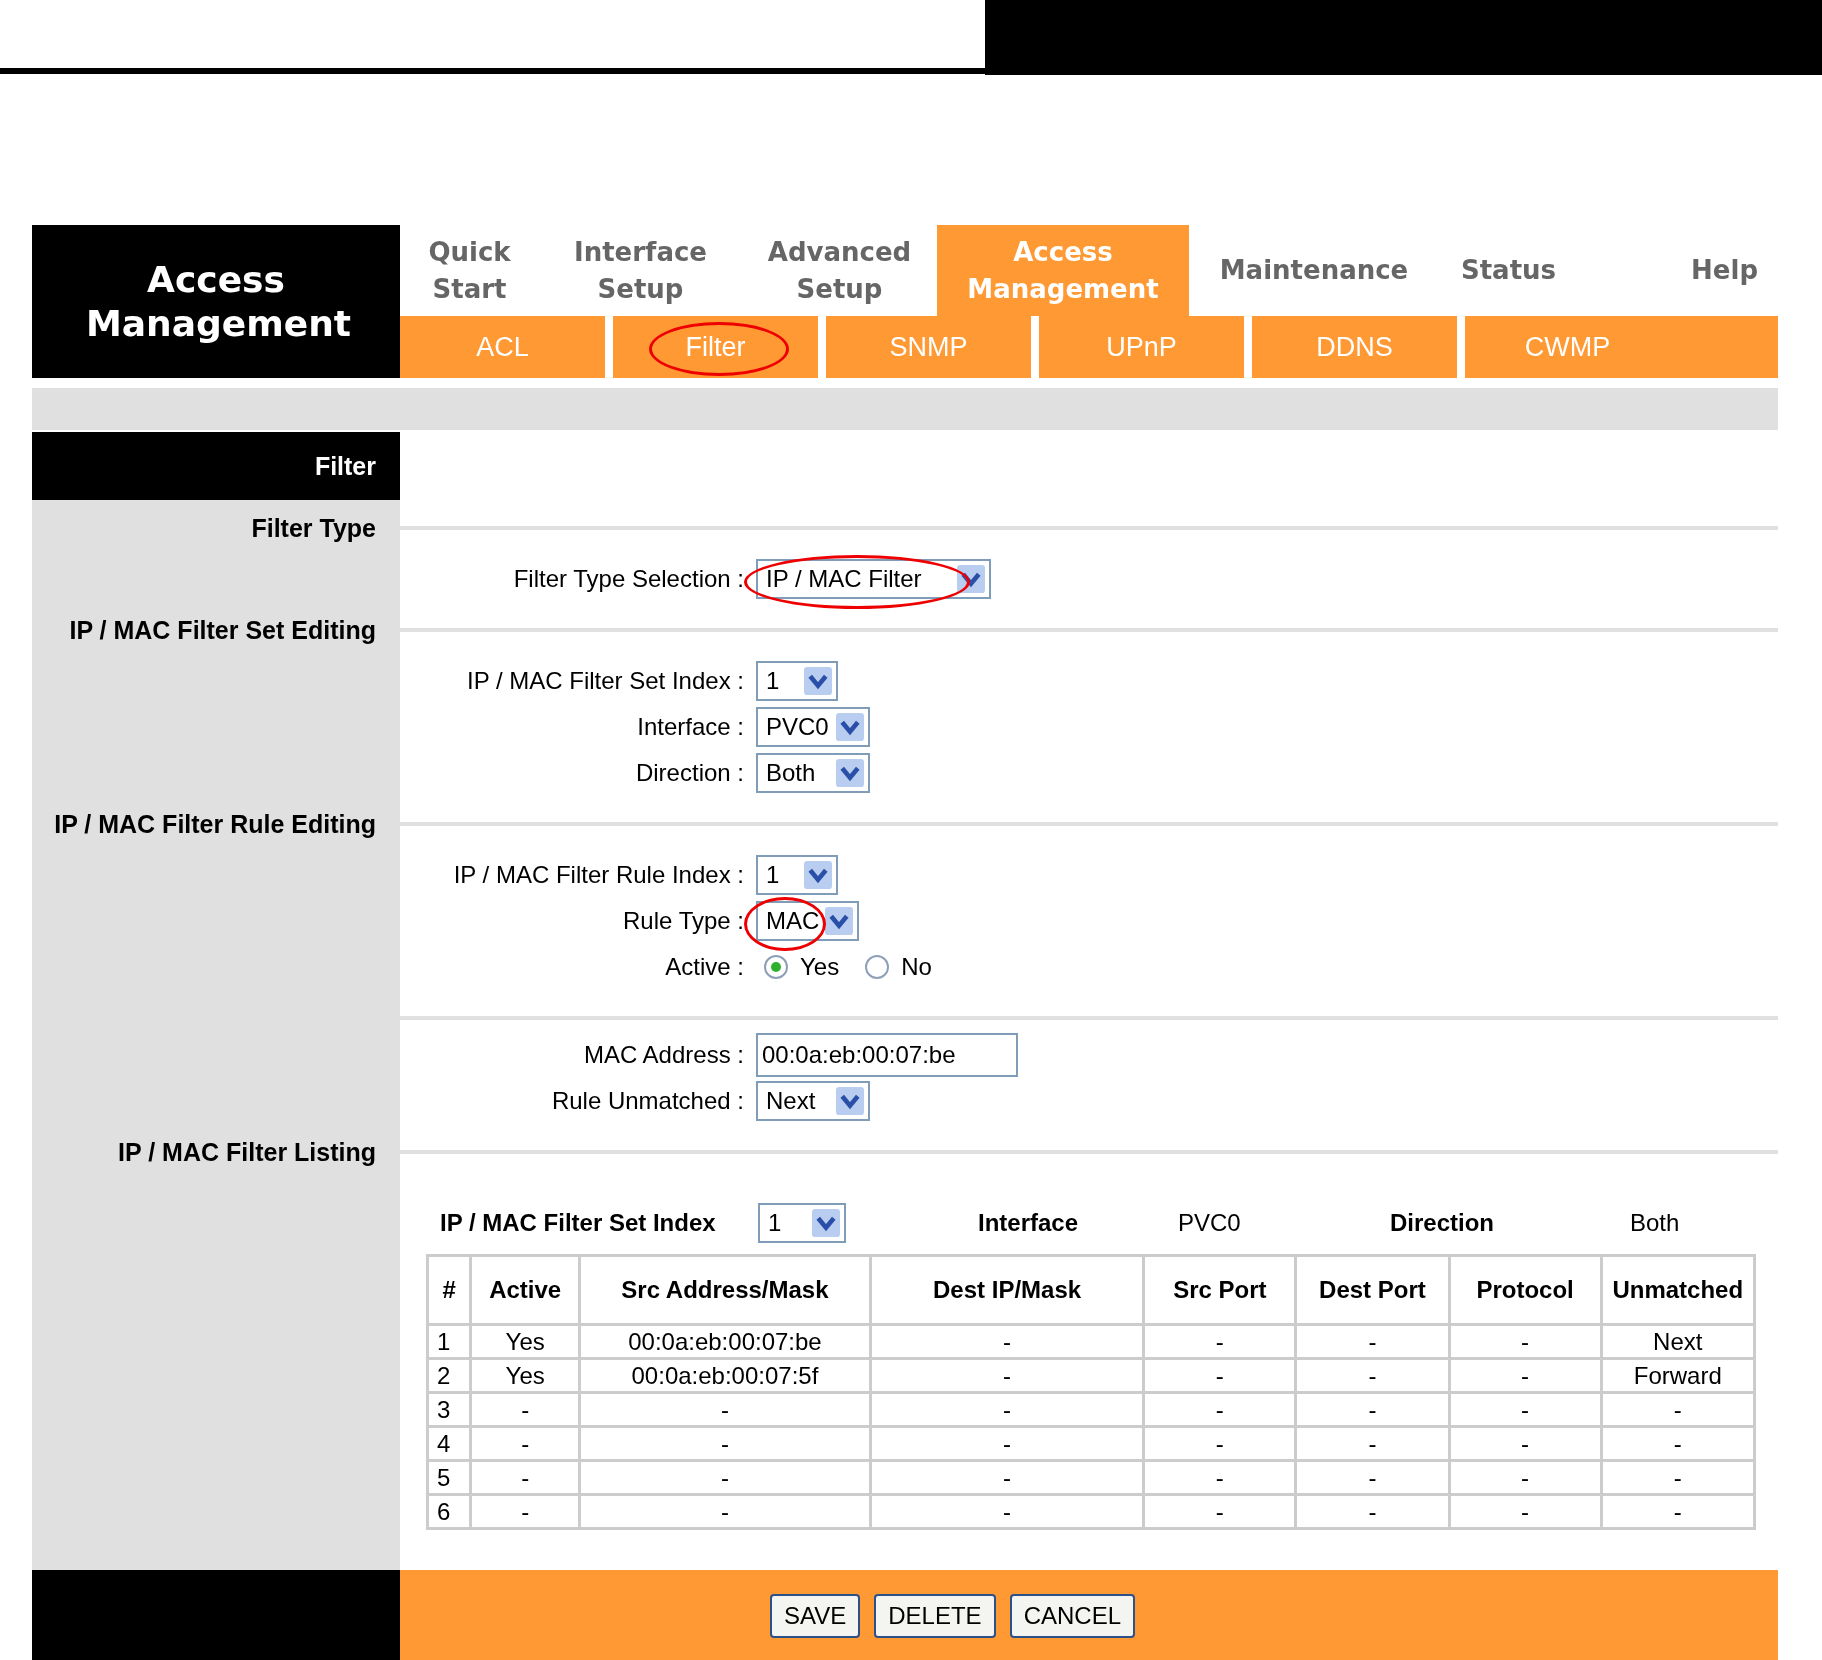 The height and width of the screenshot is (1660, 1822). What do you see at coordinates (1219, 1290) in the screenshot?
I see `column-header: Src Port` at bounding box center [1219, 1290].